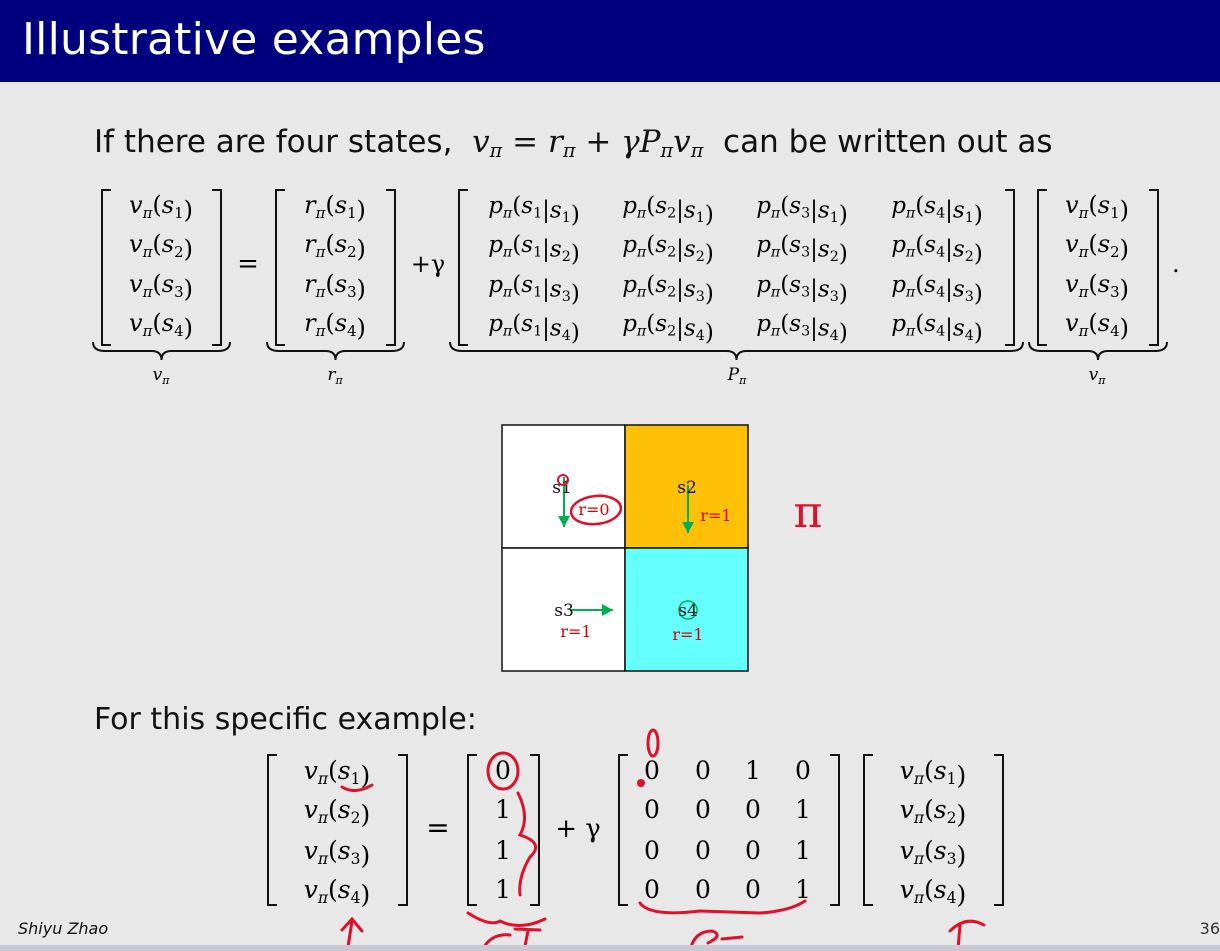 The image size is (1220, 951). Describe the element at coordinates (937, 289) in the screenshot. I see `p-entry: pπ(s4|s3)` at that location.